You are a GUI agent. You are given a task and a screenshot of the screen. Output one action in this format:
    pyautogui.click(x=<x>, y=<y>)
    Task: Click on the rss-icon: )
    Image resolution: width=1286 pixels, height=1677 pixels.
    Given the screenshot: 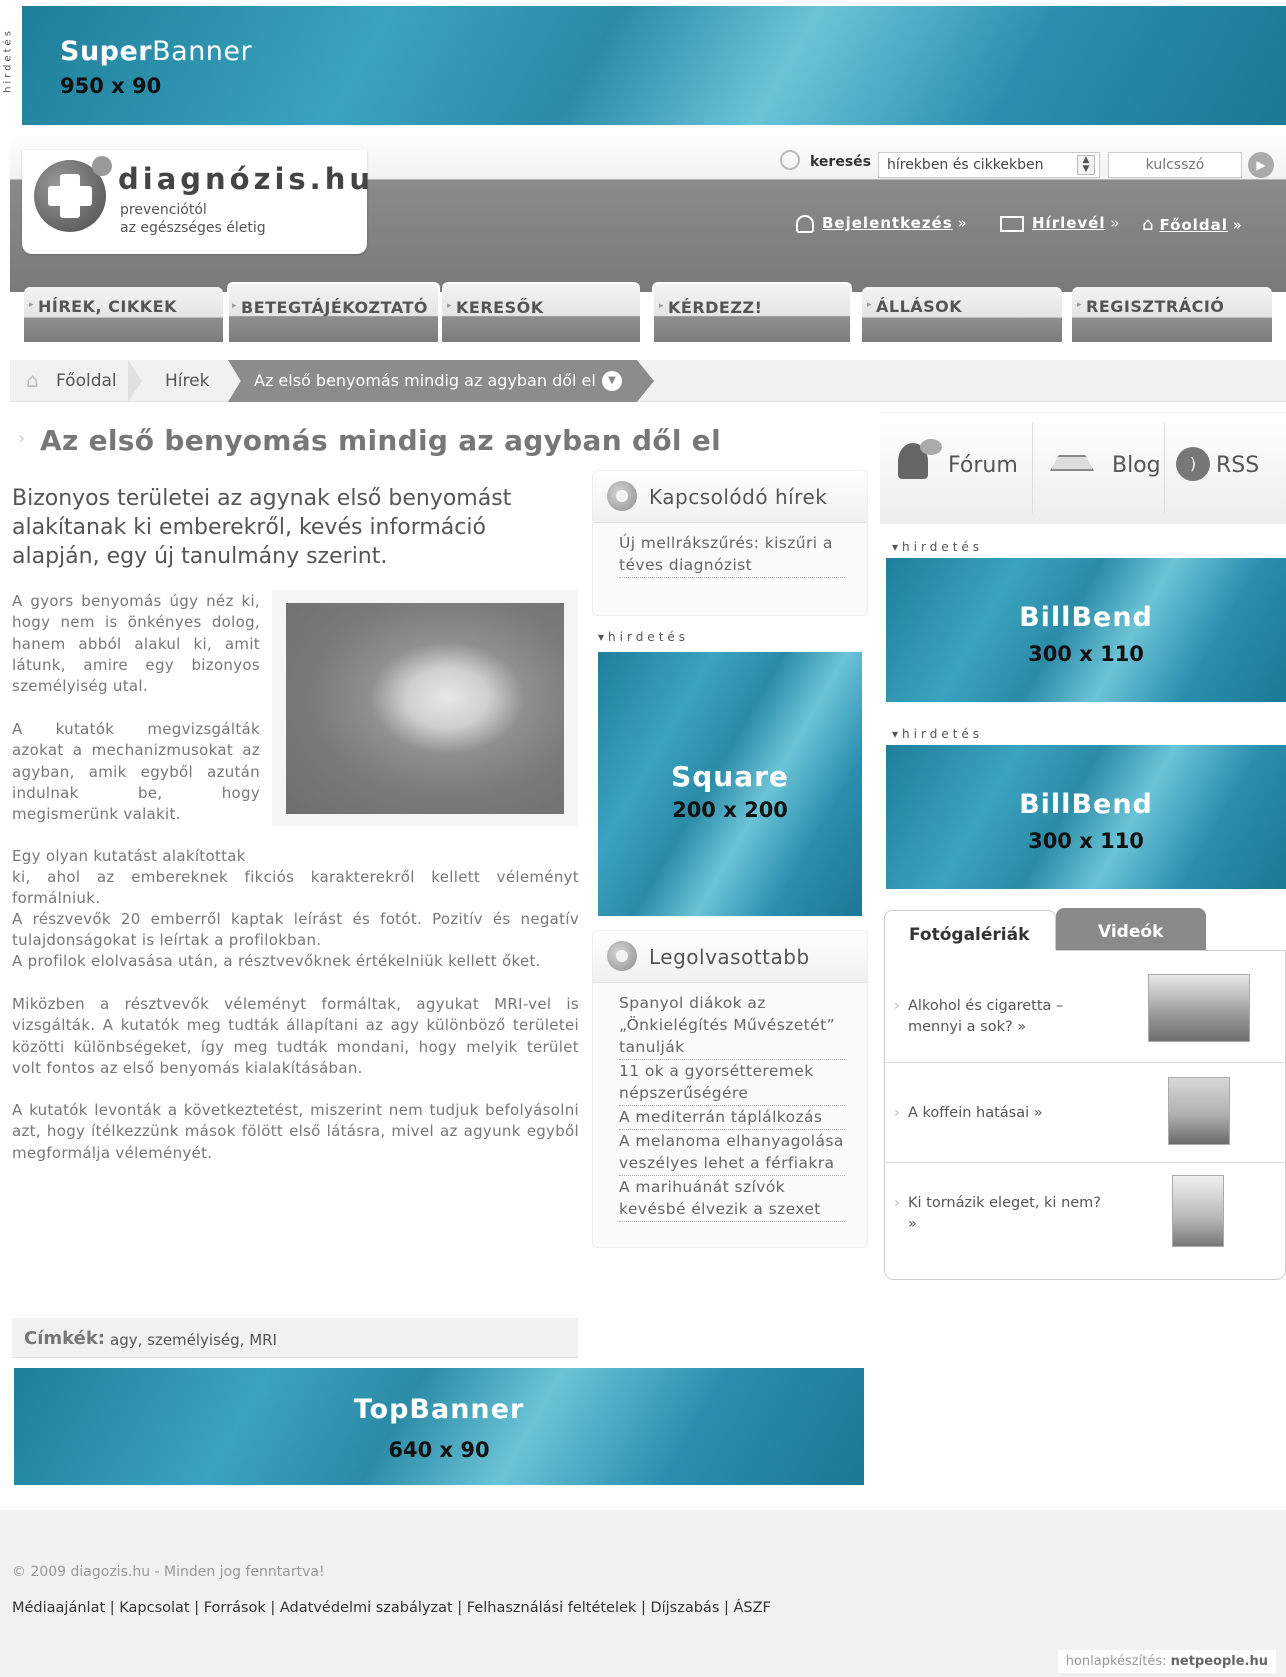 What is the action you would take?
    pyautogui.click(x=1193, y=464)
    